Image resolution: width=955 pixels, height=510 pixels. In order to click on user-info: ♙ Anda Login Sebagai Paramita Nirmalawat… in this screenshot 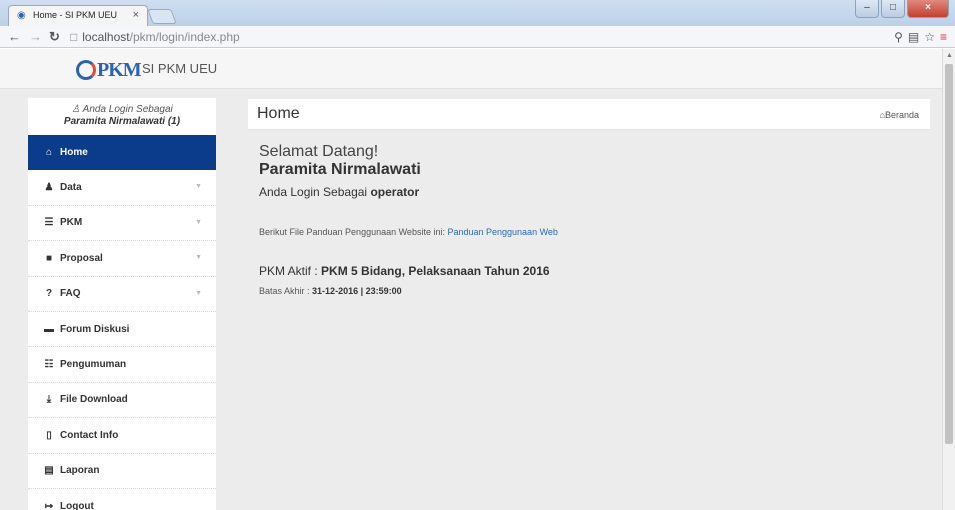, I will do `click(122, 116)`.